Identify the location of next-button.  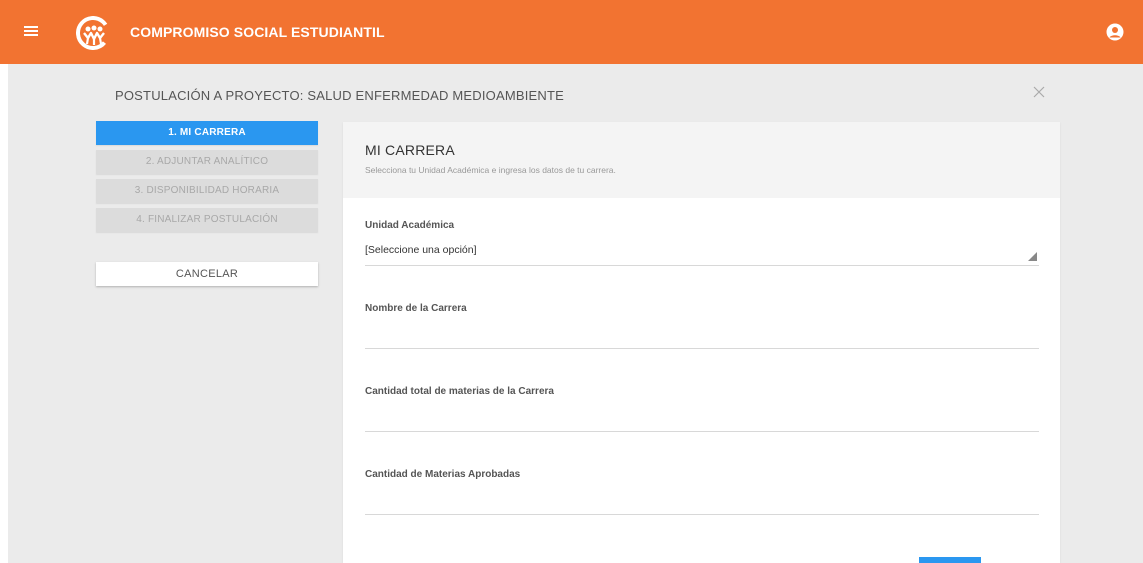
(950, 560).